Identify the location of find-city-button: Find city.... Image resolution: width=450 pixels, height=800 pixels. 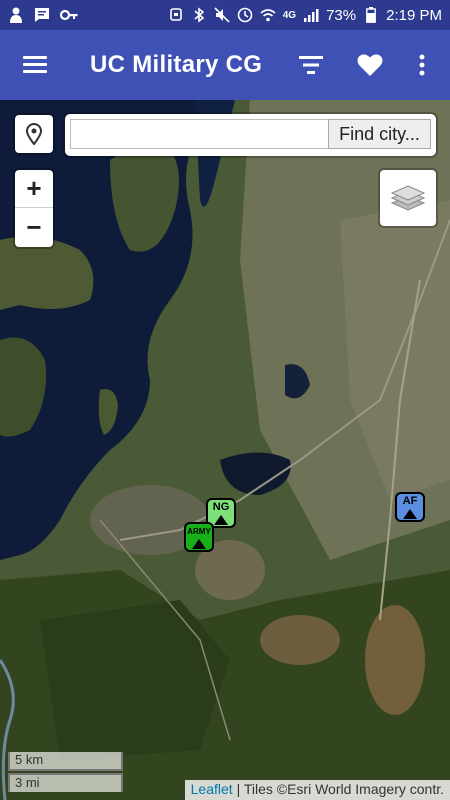
(379, 134).